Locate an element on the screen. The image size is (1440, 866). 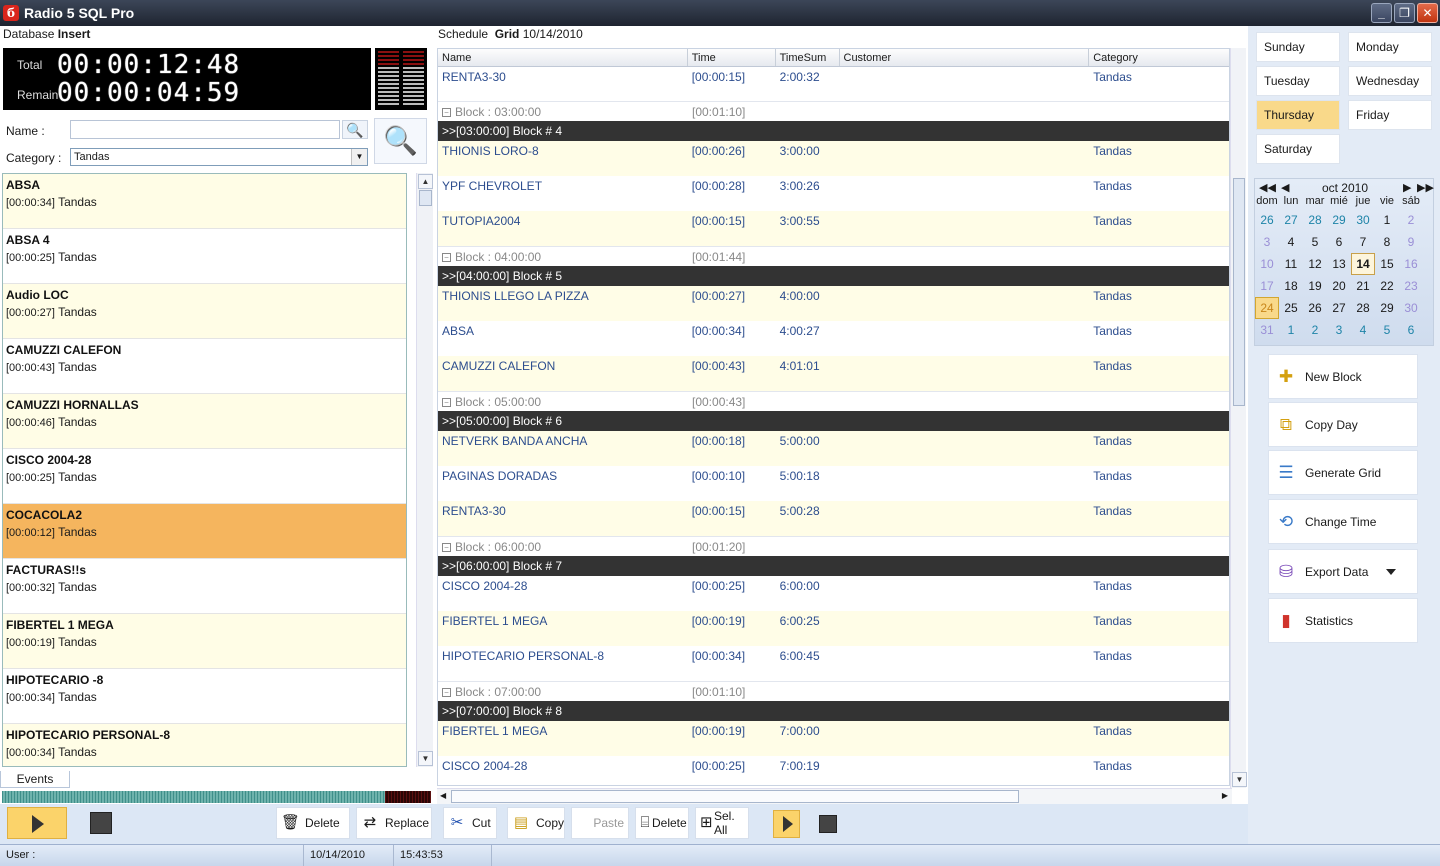
calendar-day: 21 is located at coordinates (1363, 286).